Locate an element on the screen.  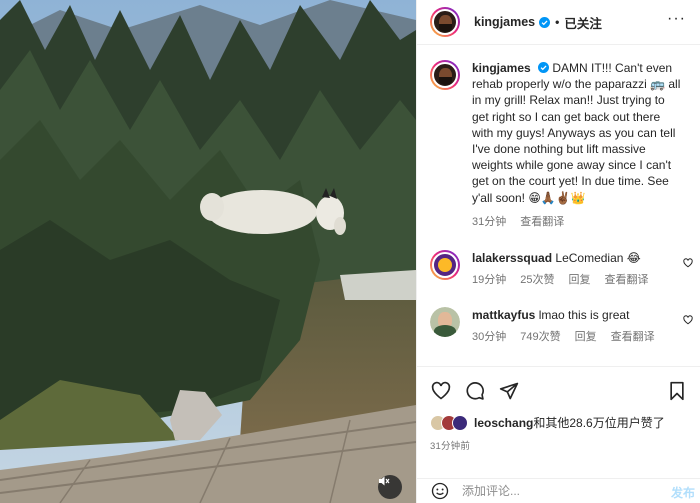
comment-text: lmao this is great is located at coordinates (584, 315).